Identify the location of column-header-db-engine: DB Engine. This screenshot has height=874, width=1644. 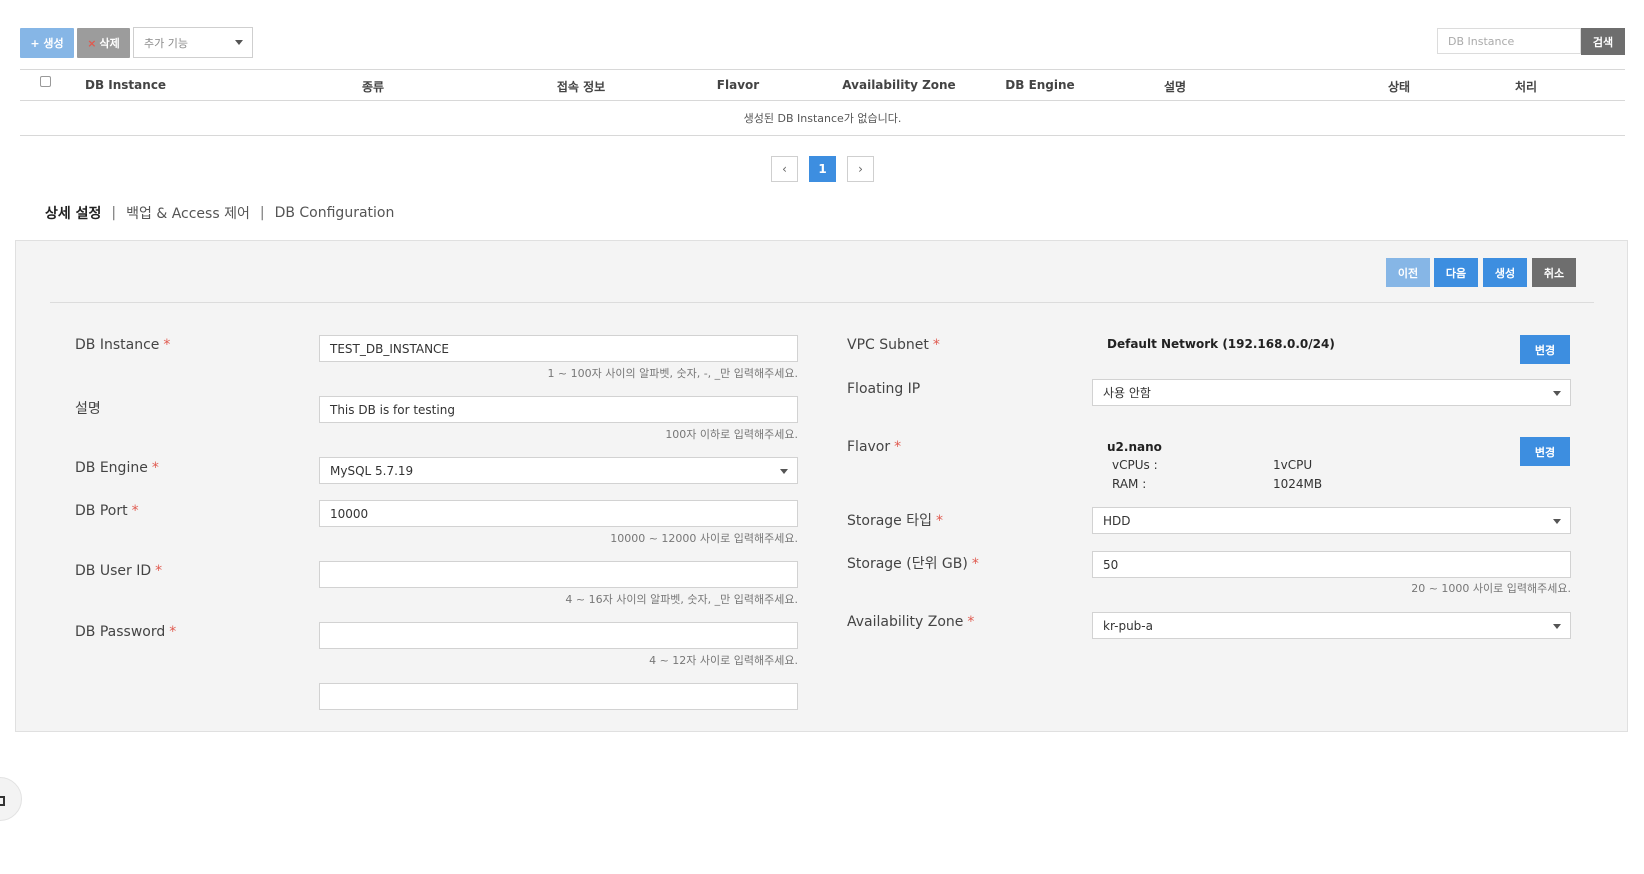
(1040, 85).